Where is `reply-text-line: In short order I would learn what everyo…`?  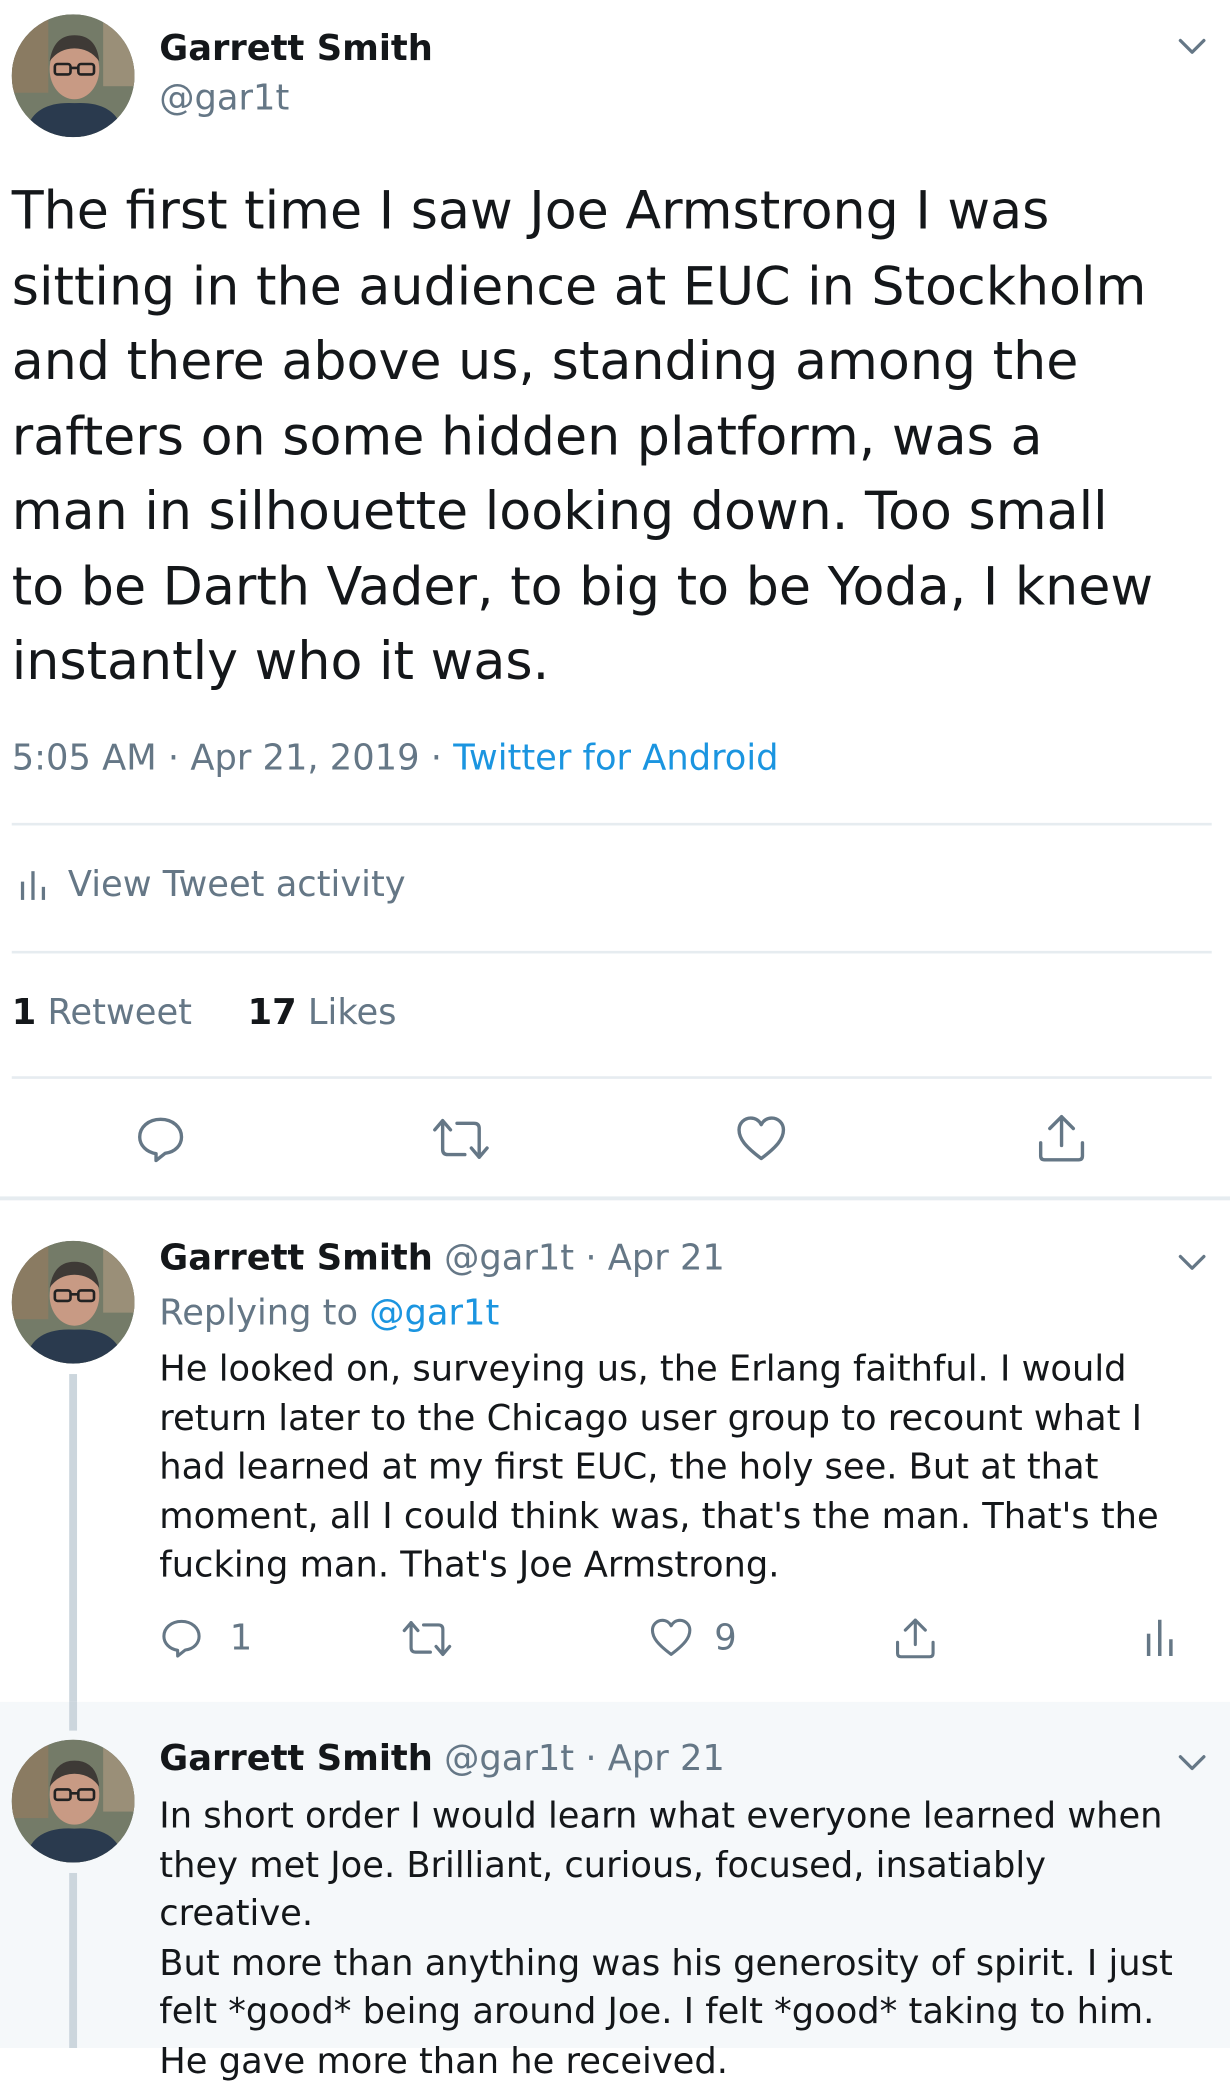 reply-text-line: In short order I would learn what everyo… is located at coordinates (661, 1816).